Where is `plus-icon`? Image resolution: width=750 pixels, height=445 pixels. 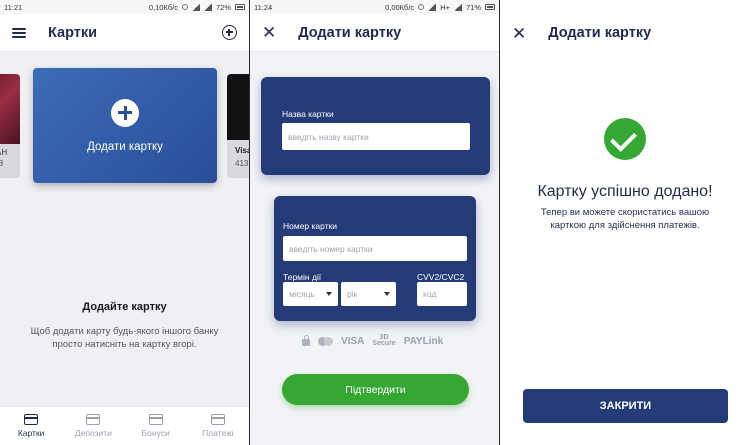
plus-icon is located at coordinates (125, 112).